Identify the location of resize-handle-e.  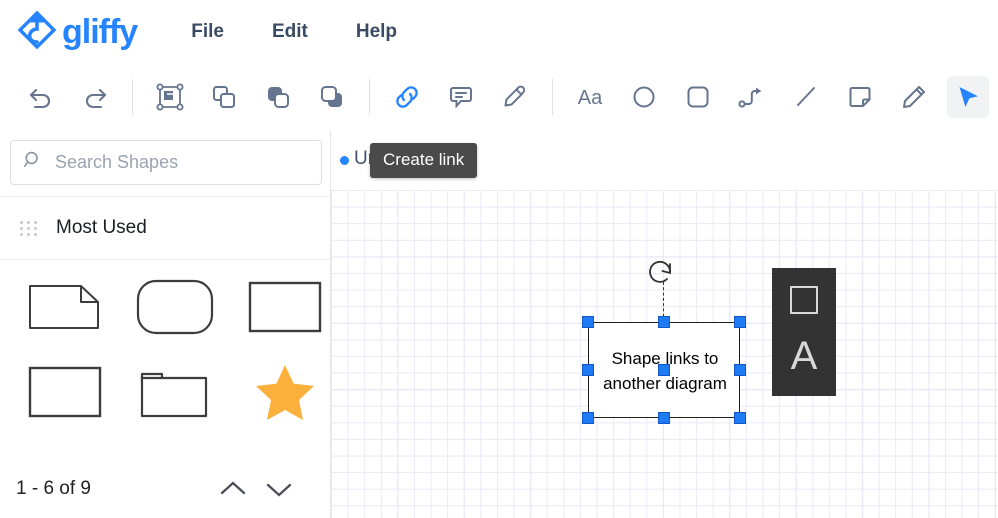
(740, 370).